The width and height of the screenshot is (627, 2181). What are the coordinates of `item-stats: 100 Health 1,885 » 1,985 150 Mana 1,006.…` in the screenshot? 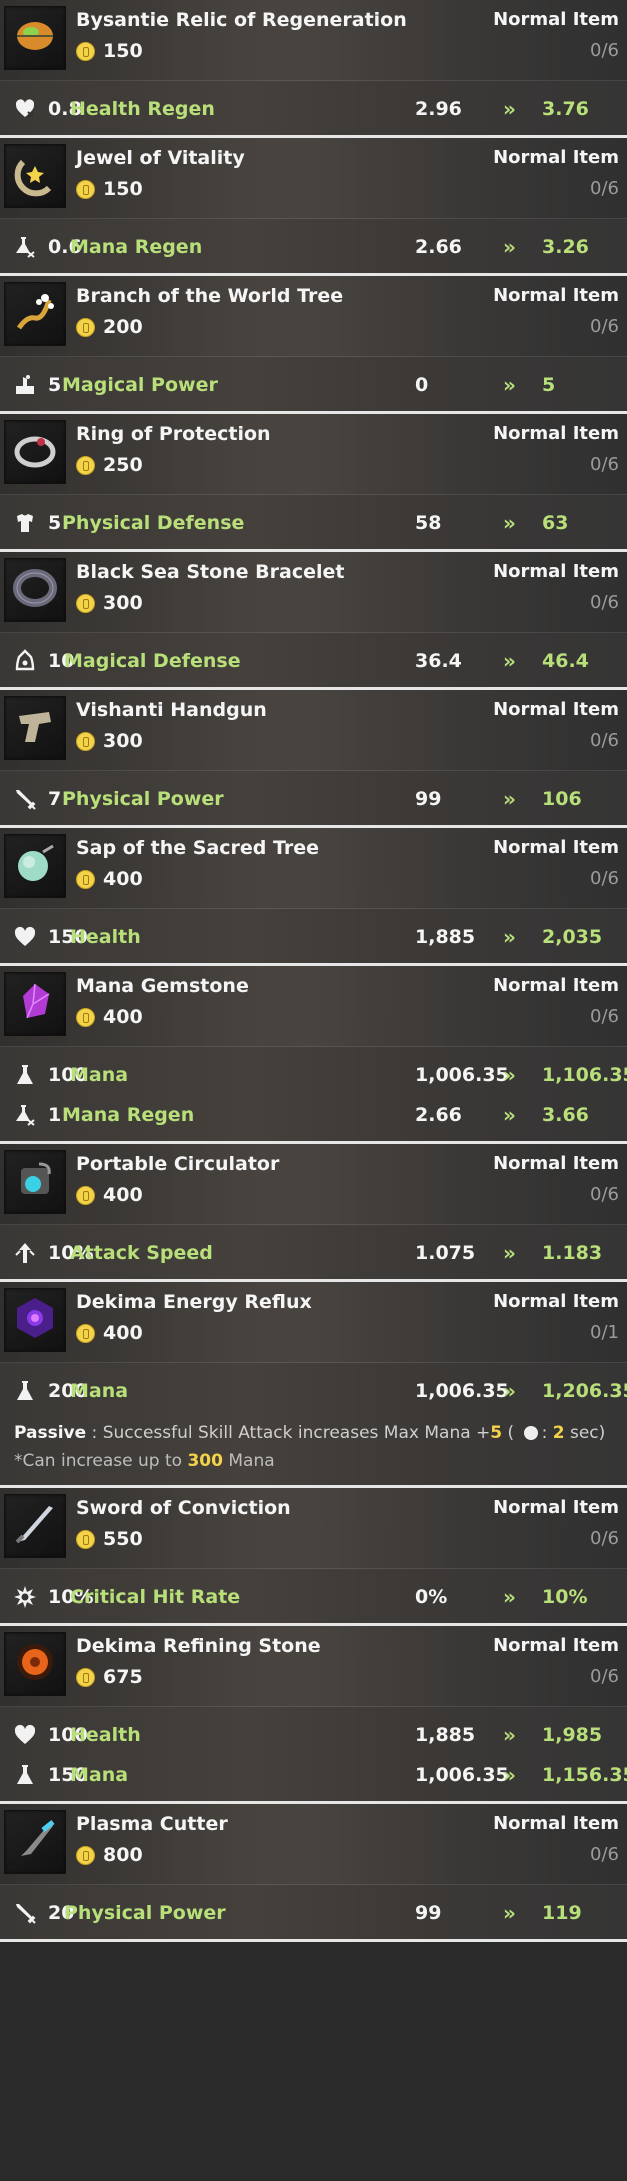 It's located at (313, 1754).